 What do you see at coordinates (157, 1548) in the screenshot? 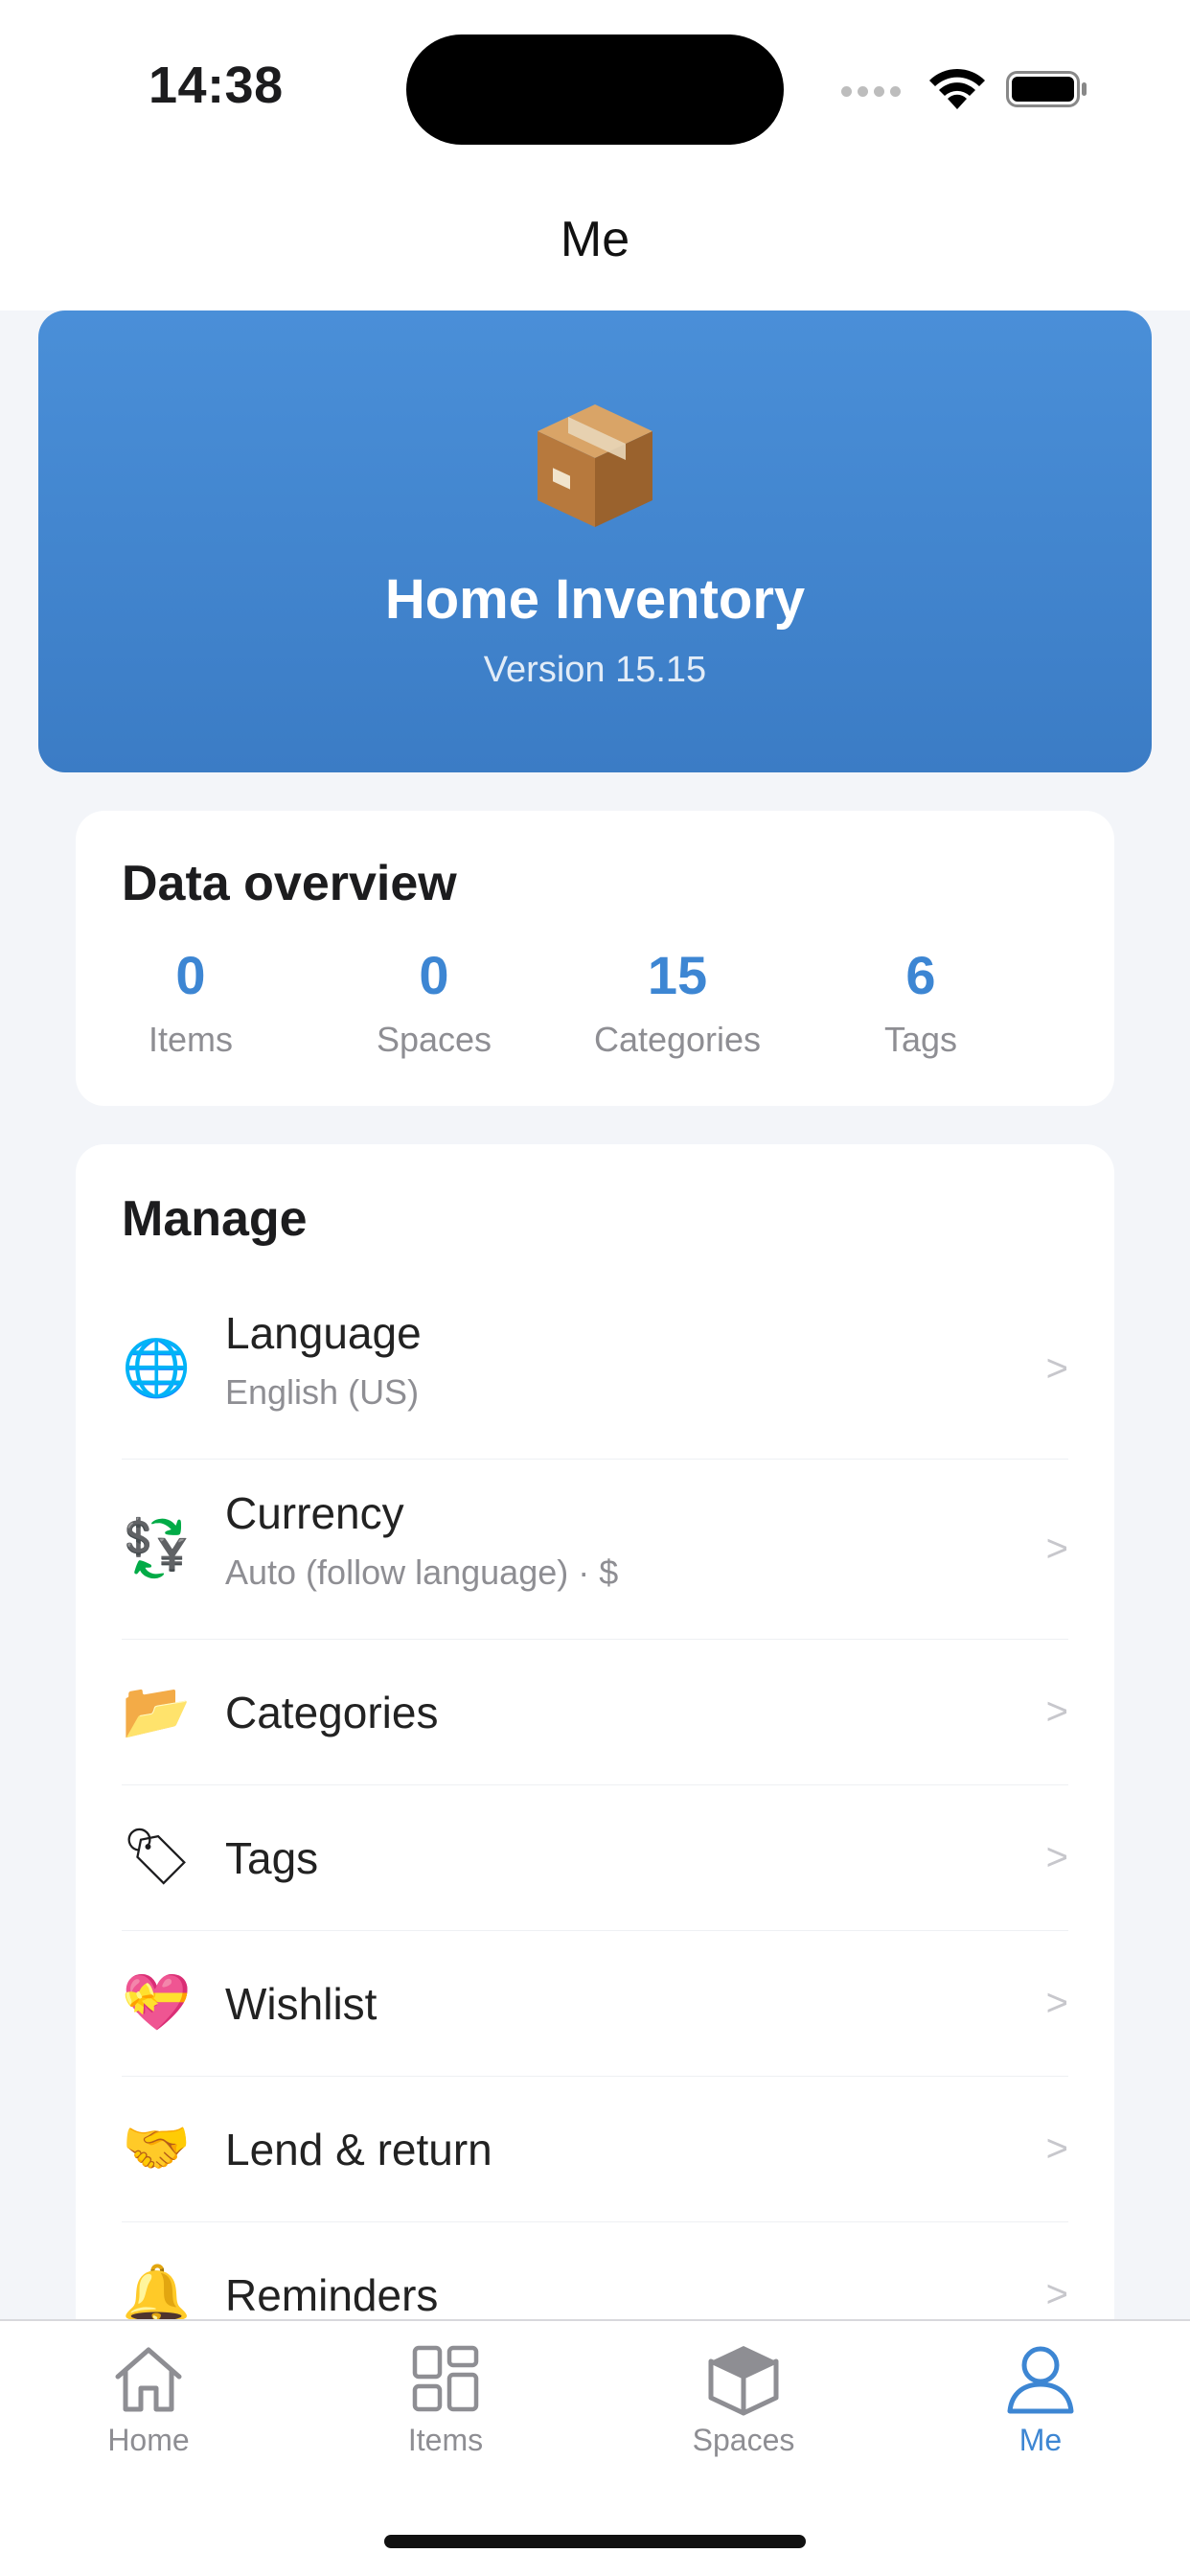
I see `currency-exchange-icon: 💱` at bounding box center [157, 1548].